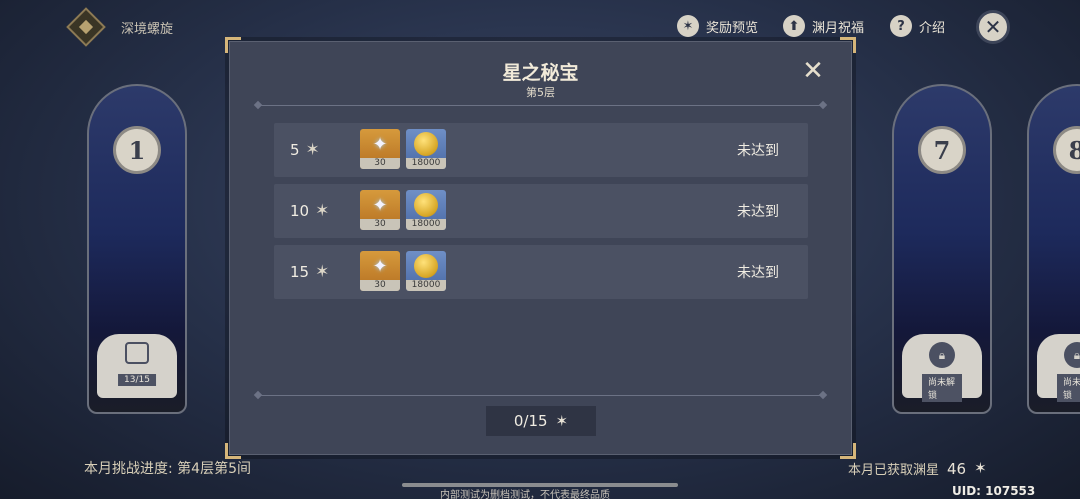  What do you see at coordinates (838, 28) in the screenshot?
I see `blessing-label: 渊月祝福` at bounding box center [838, 28].